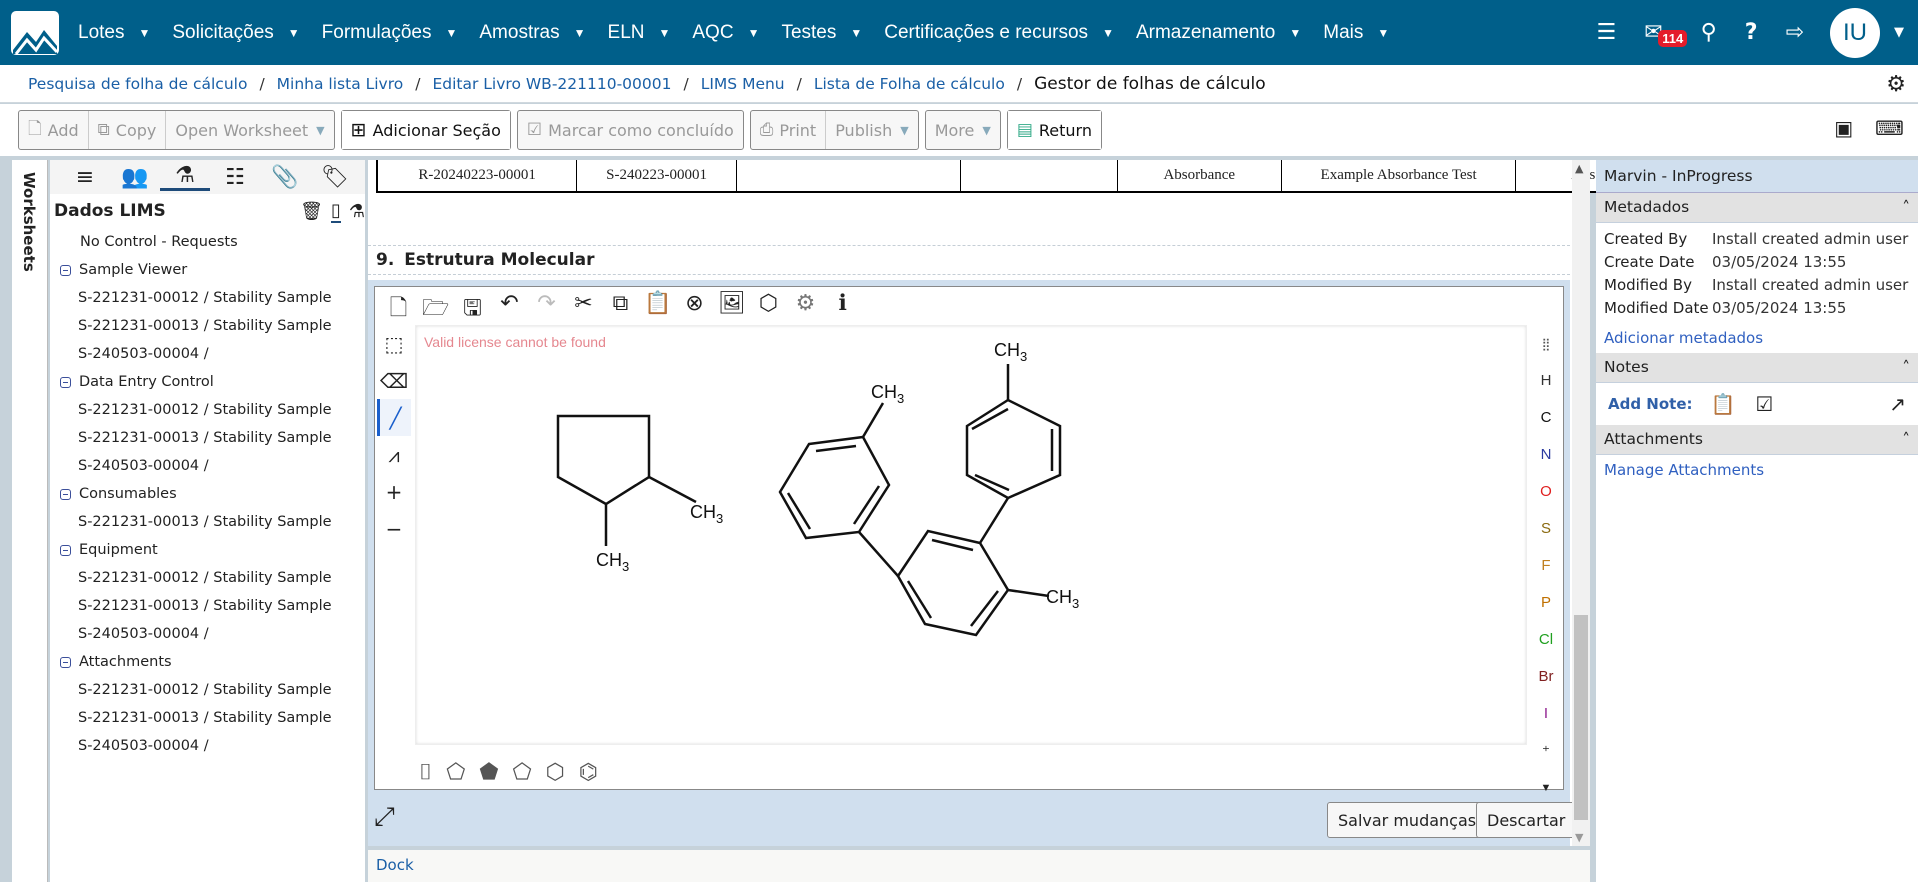 The image size is (1918, 882). What do you see at coordinates (235, 177) in the screenshot?
I see `form-layout-icon: ☷` at bounding box center [235, 177].